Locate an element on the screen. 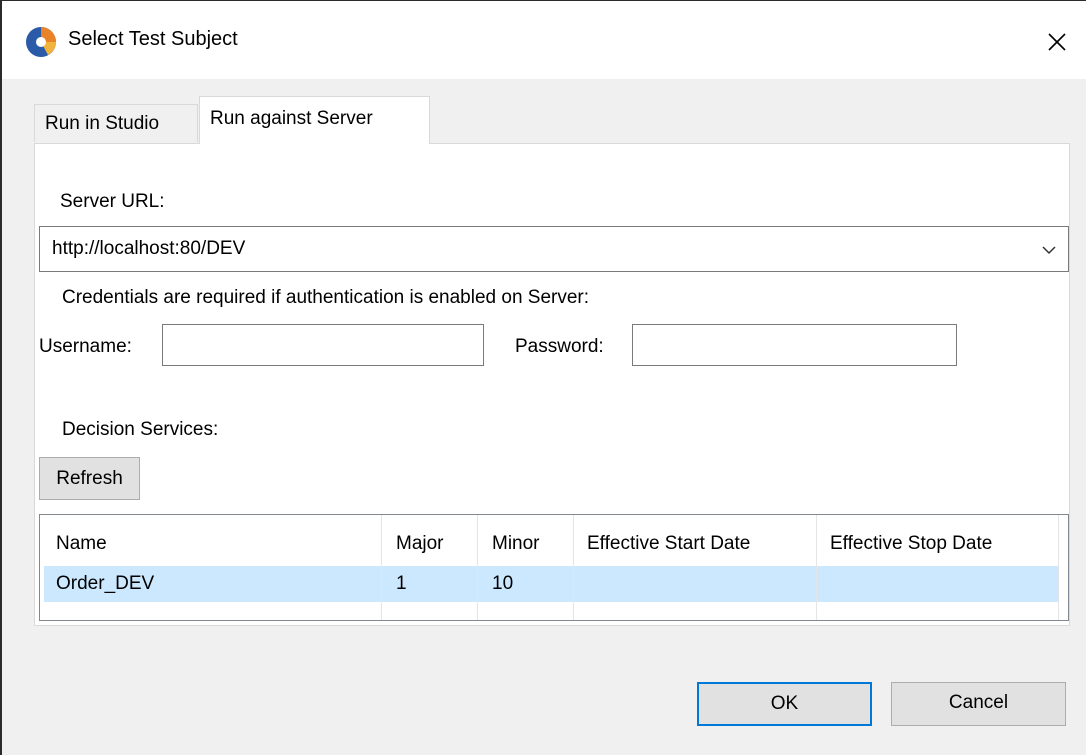 This screenshot has height=755, width=1086. table-row-selected is located at coordinates (551, 584).